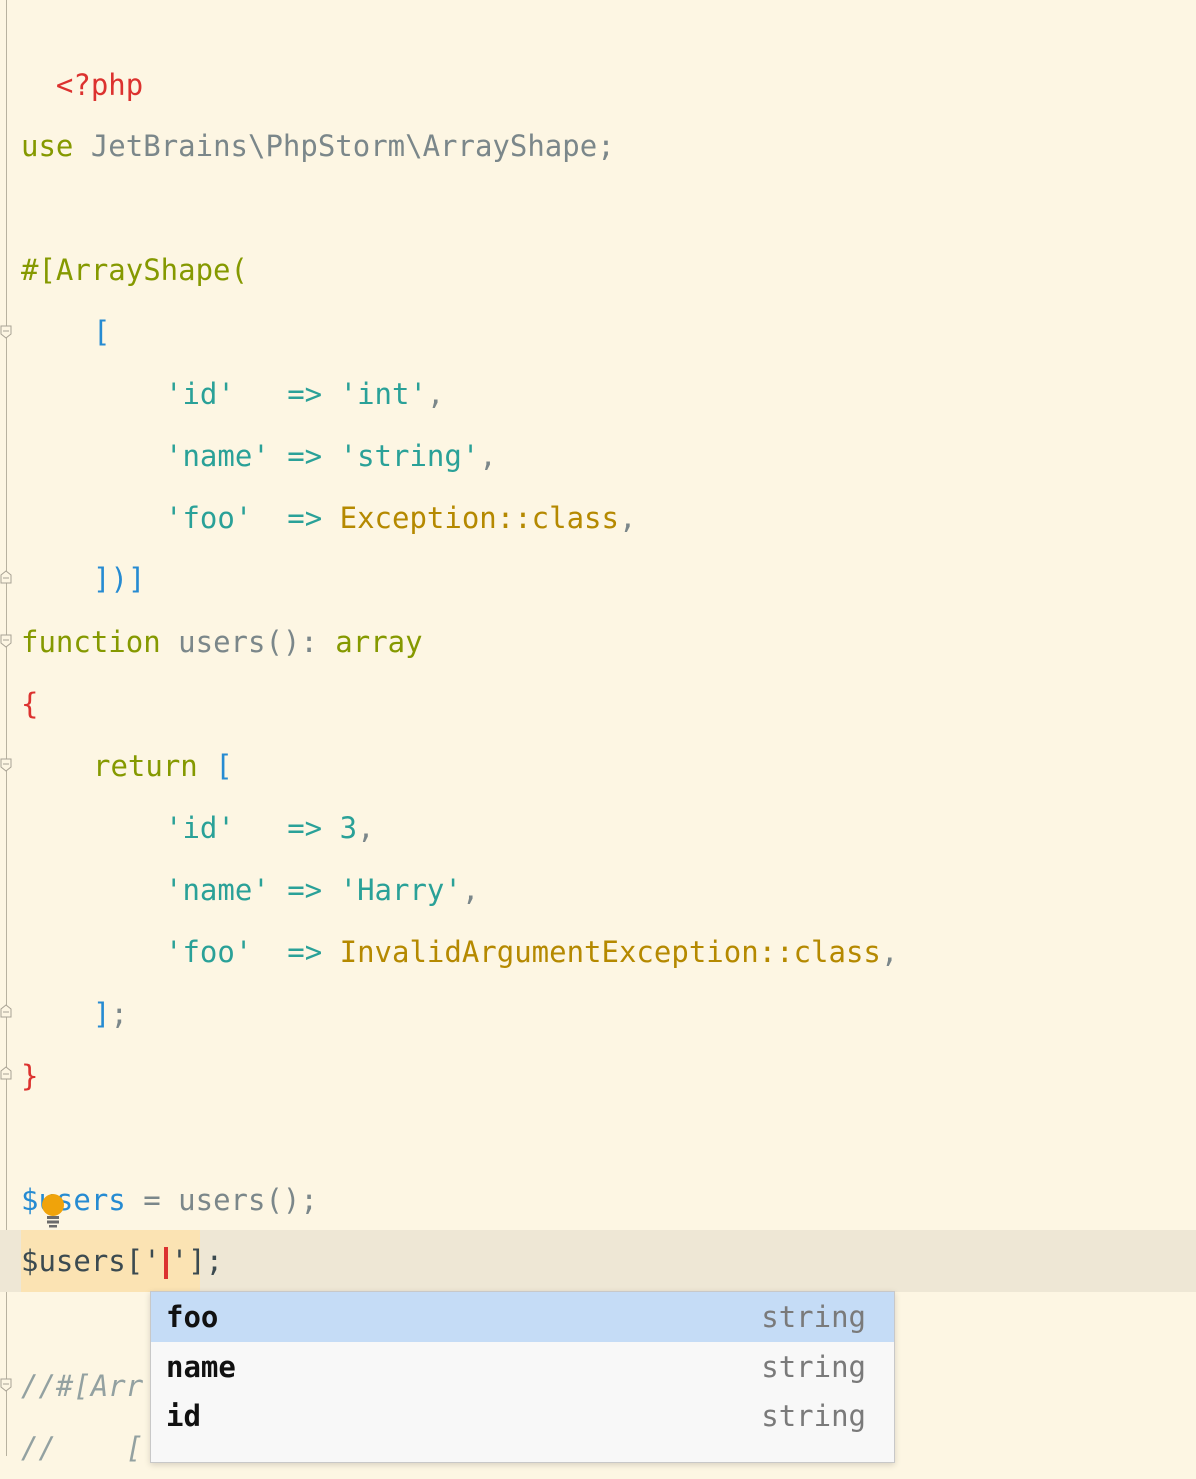 This screenshot has width=1196, height=1479. What do you see at coordinates (119, 1014) in the screenshot?
I see `semicolon: ;` at bounding box center [119, 1014].